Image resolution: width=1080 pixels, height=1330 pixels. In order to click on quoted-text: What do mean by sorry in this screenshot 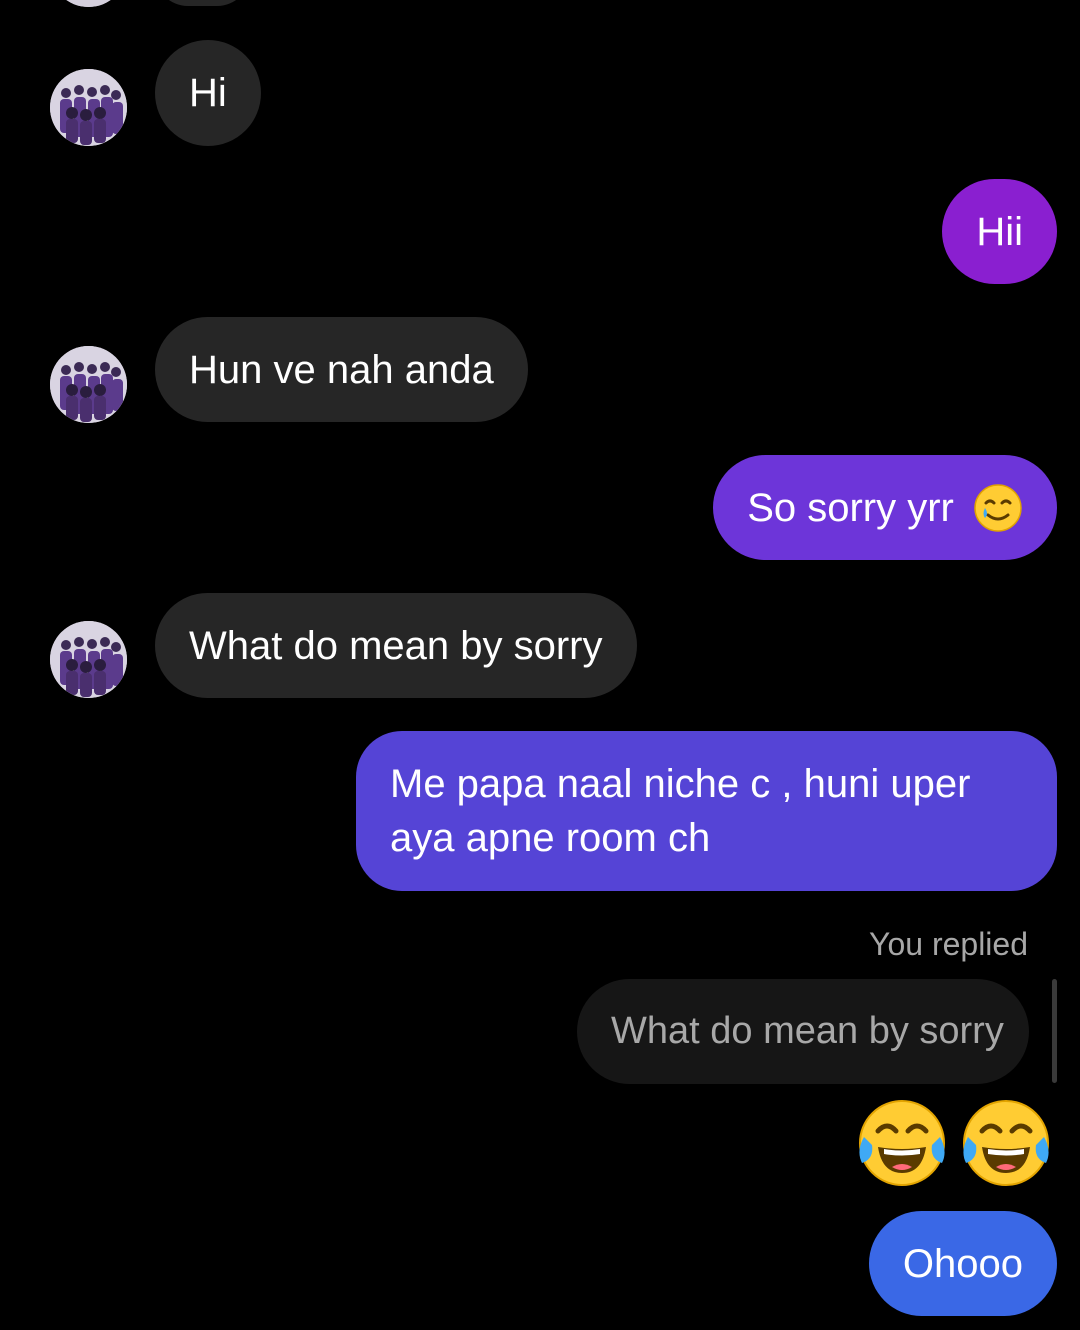, I will do `click(807, 1031)`.